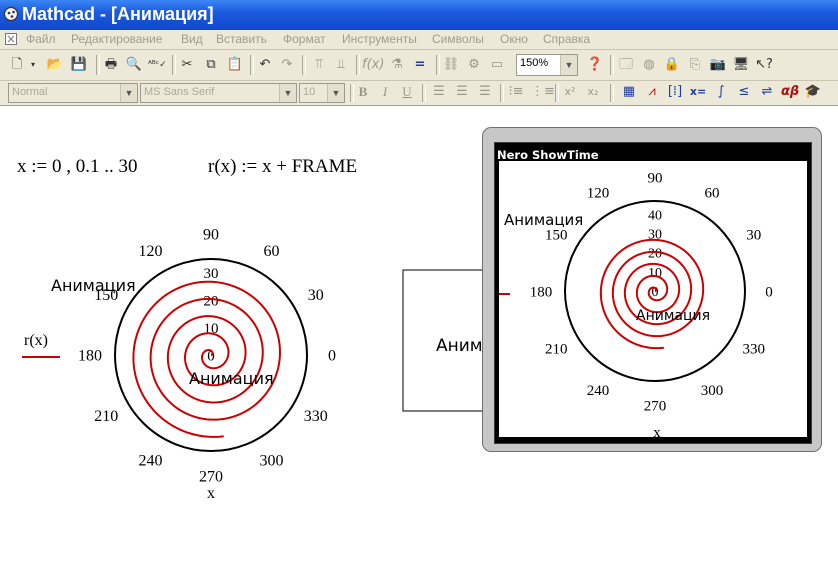 This screenshot has width=838, height=563. What do you see at coordinates (304, 39) in the screenshot?
I see `menu-format: Формат` at bounding box center [304, 39].